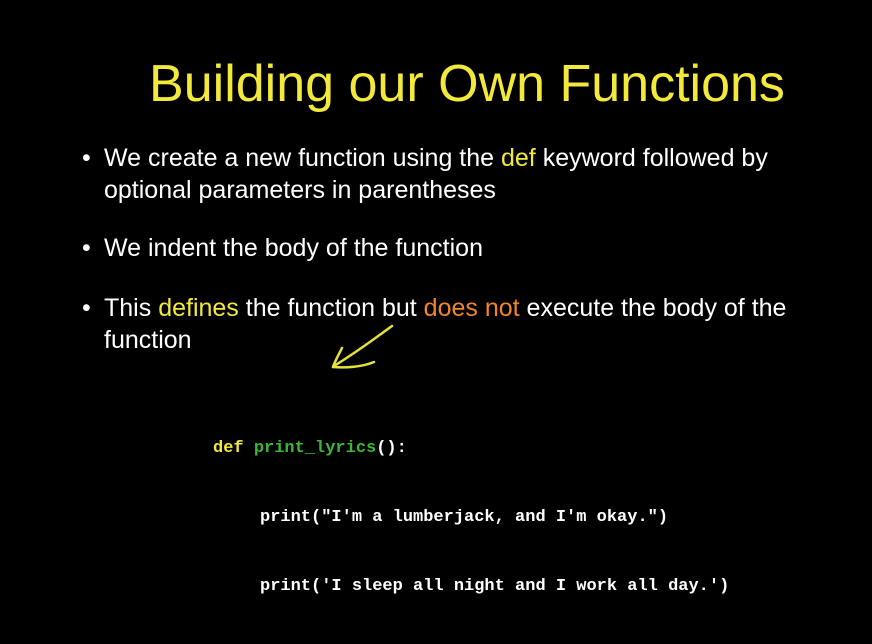  I want to click on bullet-text: We indent the body of the function, so click(293, 248).